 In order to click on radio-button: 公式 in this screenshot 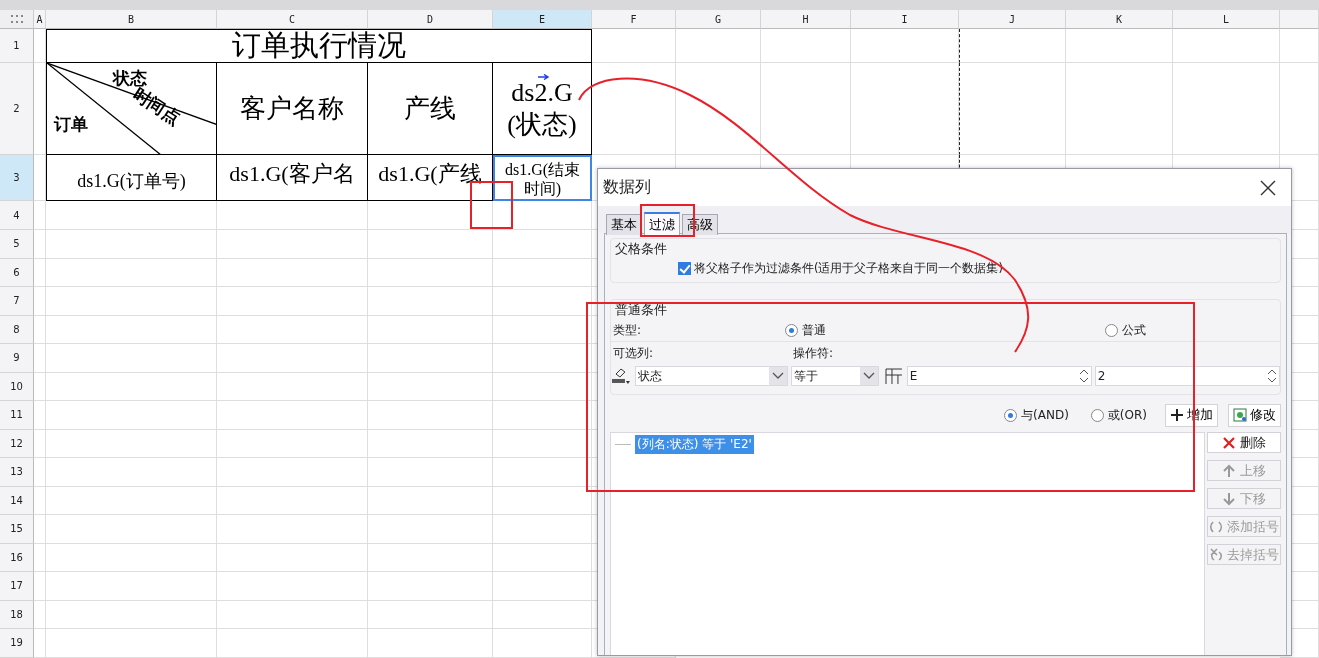, I will do `click(1125, 330)`.